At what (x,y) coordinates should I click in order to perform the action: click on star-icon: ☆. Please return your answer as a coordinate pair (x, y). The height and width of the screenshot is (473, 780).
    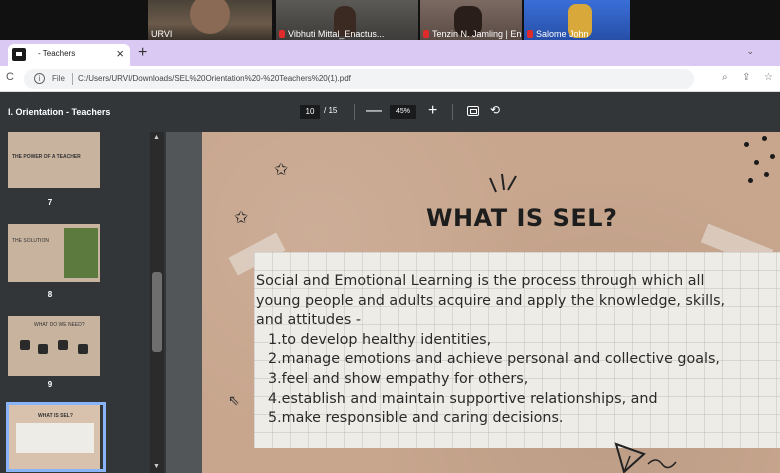
    Looking at the image, I should click on (768, 77).